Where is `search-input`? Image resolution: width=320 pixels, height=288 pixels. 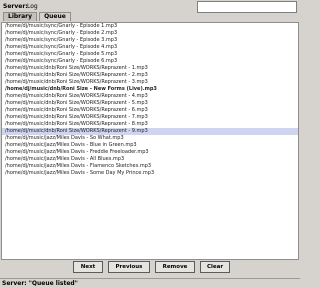 search-input is located at coordinates (247, 7).